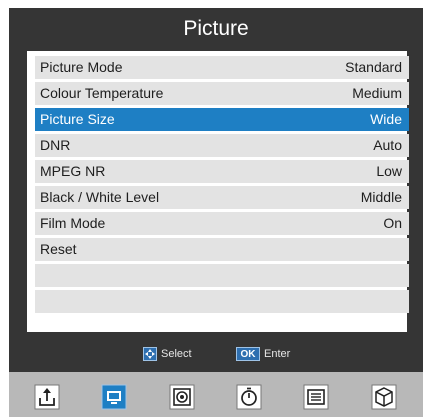 The height and width of the screenshot is (417, 432). Describe the element at coordinates (100, 197) in the screenshot. I see `menu-item-label: Black / White Level` at that location.